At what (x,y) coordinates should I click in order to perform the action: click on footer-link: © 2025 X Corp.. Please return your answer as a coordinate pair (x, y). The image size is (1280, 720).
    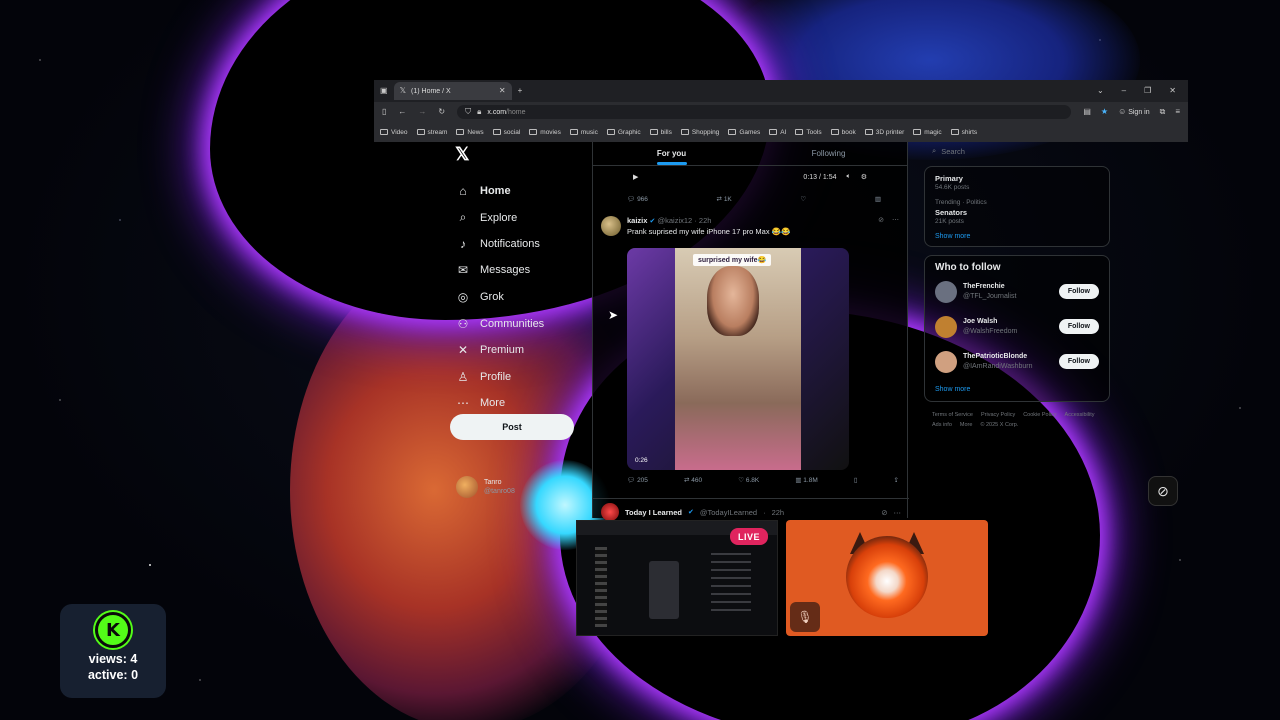
    Looking at the image, I should click on (999, 425).